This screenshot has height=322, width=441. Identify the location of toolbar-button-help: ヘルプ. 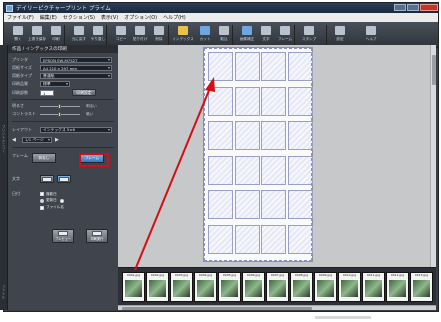
(371, 35).